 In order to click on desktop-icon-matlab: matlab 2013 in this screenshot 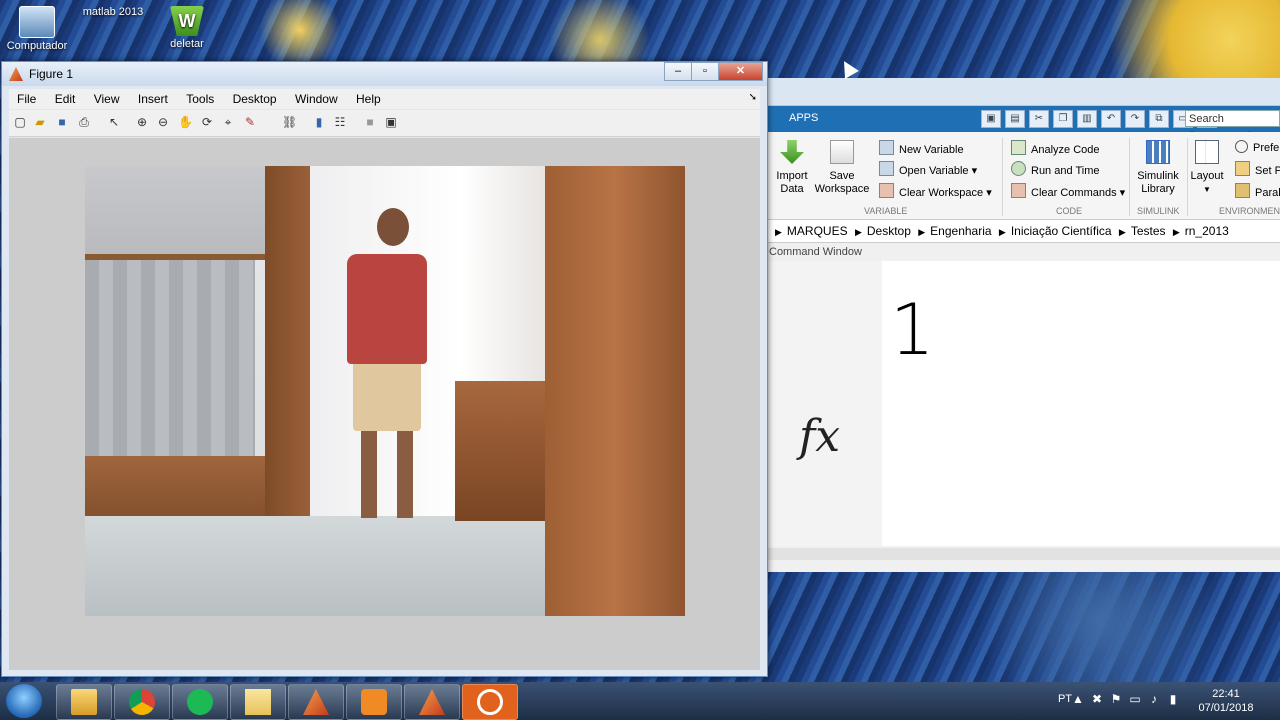, I will do `click(478, 60)`.